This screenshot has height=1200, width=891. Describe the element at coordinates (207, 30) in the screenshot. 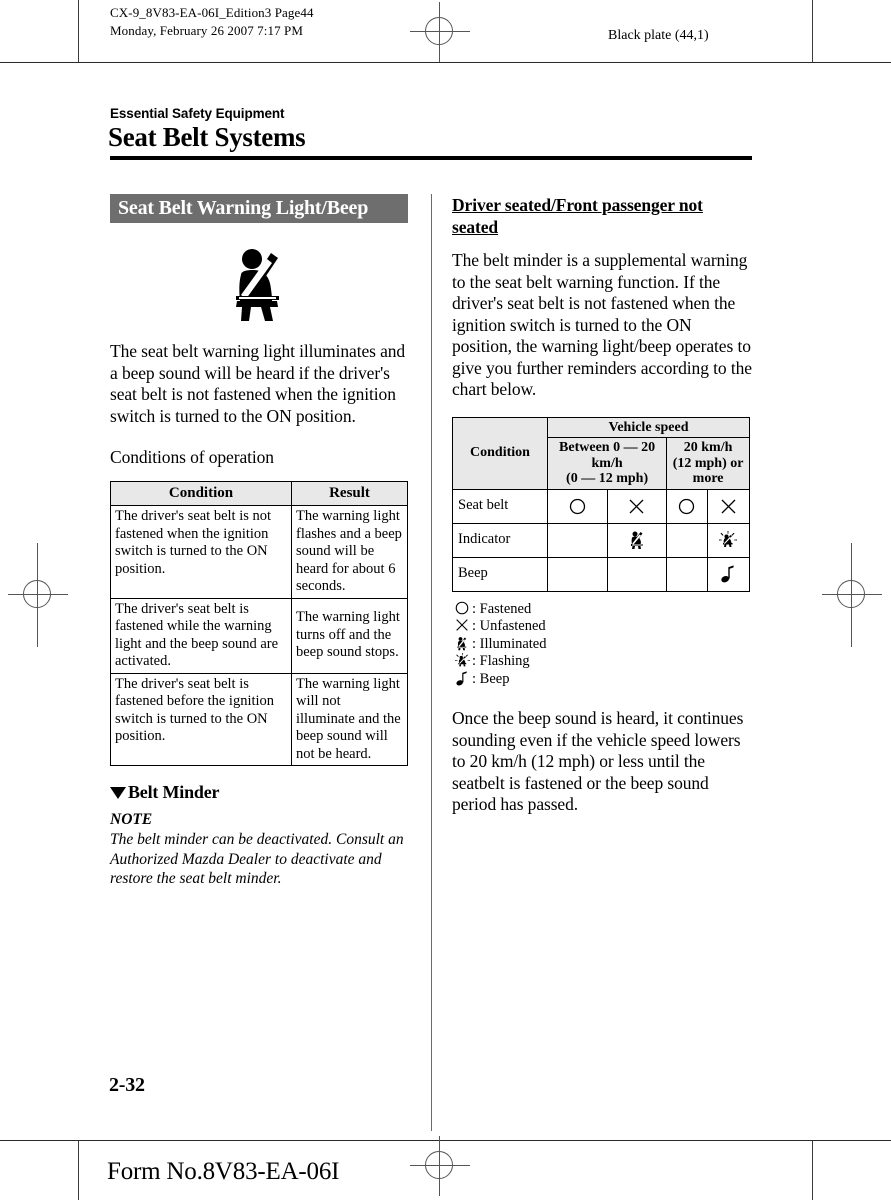

I see `print-slug-timestamp: Monday, February 26 2007 7:17 PM` at that location.